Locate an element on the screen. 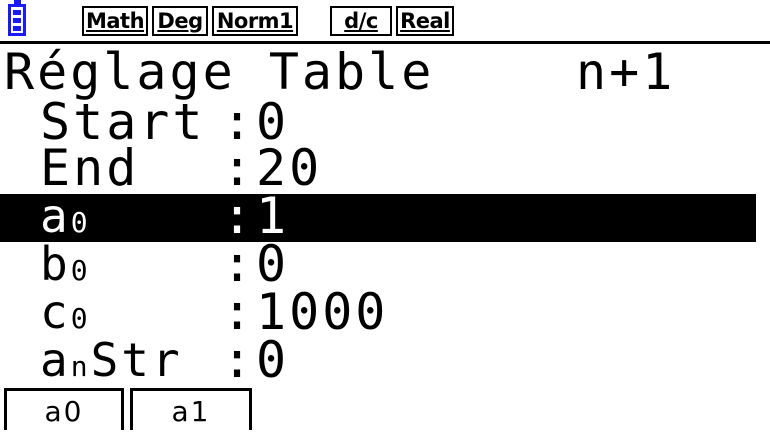  f2-key-a1: a1 is located at coordinates (191, 409).